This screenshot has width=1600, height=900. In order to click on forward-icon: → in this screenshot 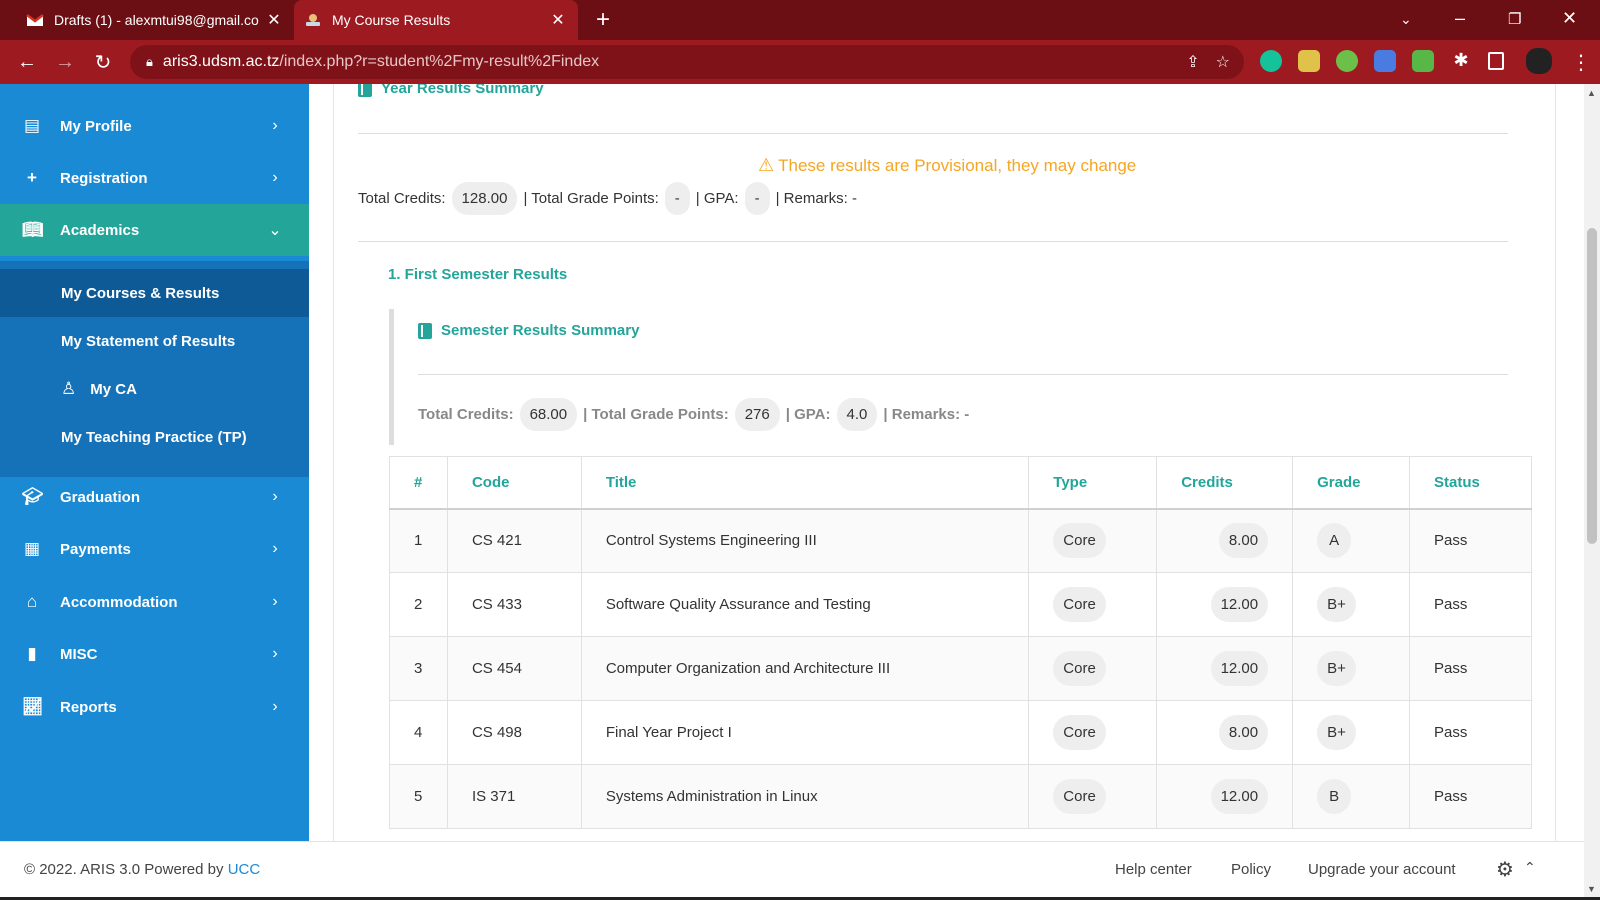, I will do `click(65, 62)`.